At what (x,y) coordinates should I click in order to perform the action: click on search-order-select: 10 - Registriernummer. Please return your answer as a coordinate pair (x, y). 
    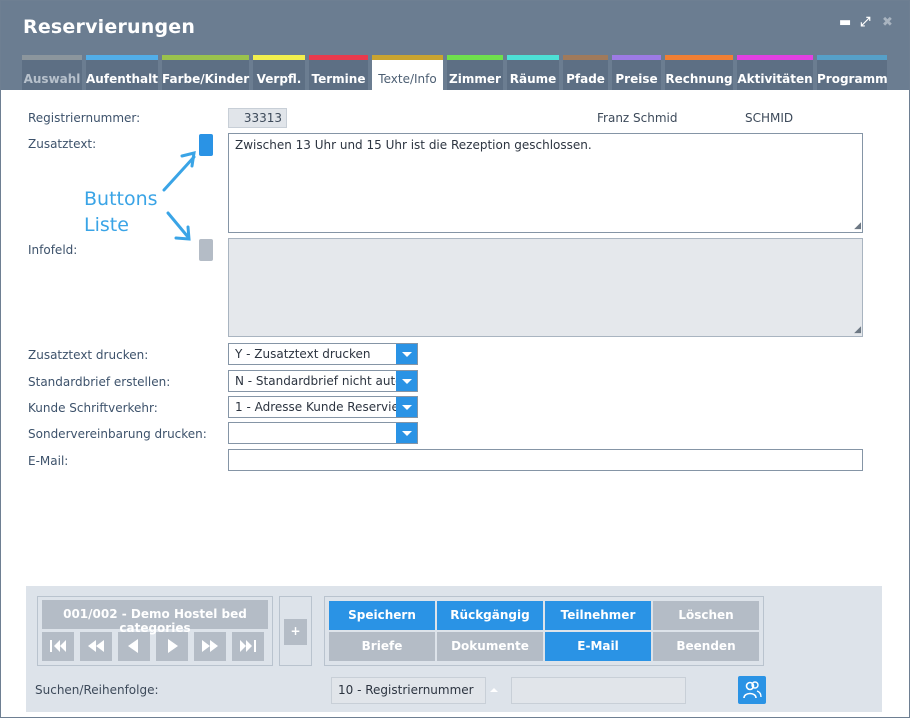
    Looking at the image, I should click on (408, 690).